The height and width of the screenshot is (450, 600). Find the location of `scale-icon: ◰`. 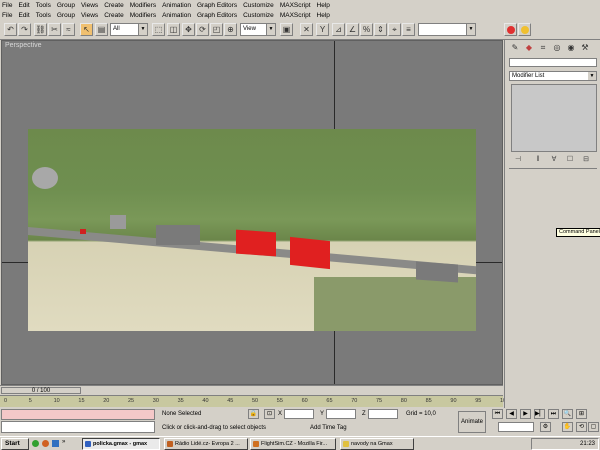

scale-icon: ◰ is located at coordinates (216, 29).